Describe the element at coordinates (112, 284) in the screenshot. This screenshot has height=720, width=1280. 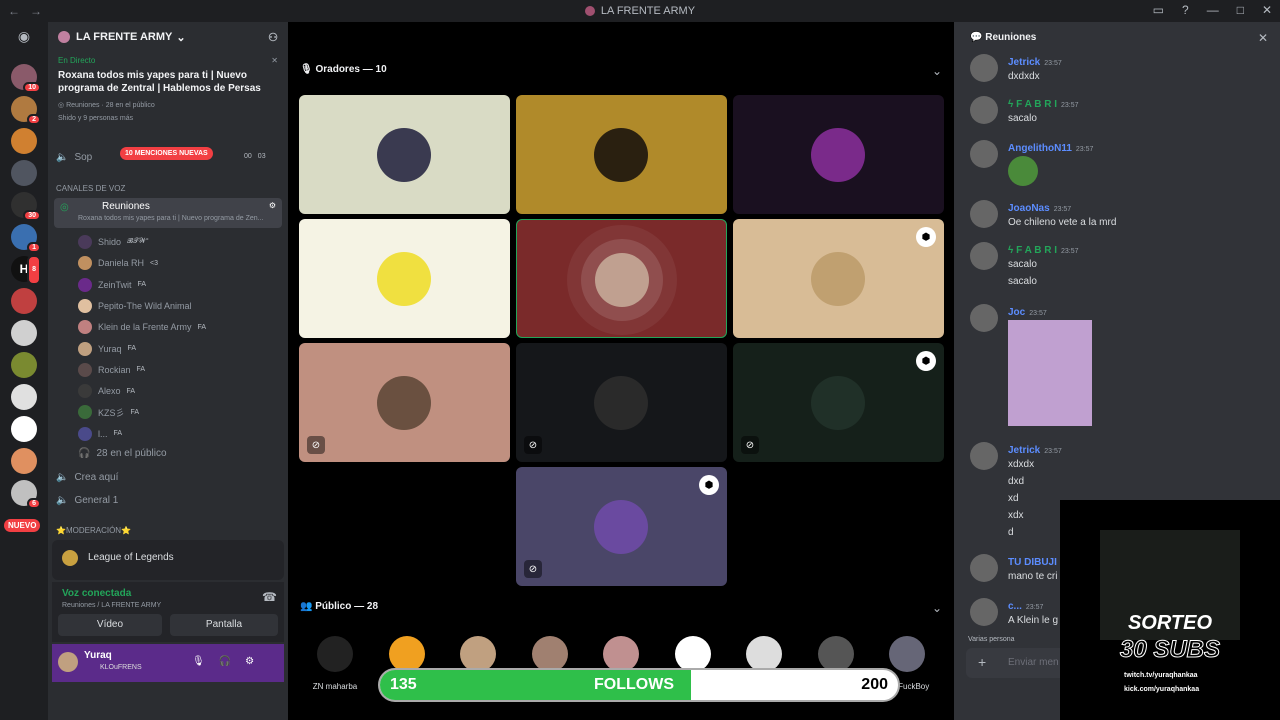
I see `voice-user: ZeinTwit FA` at that location.